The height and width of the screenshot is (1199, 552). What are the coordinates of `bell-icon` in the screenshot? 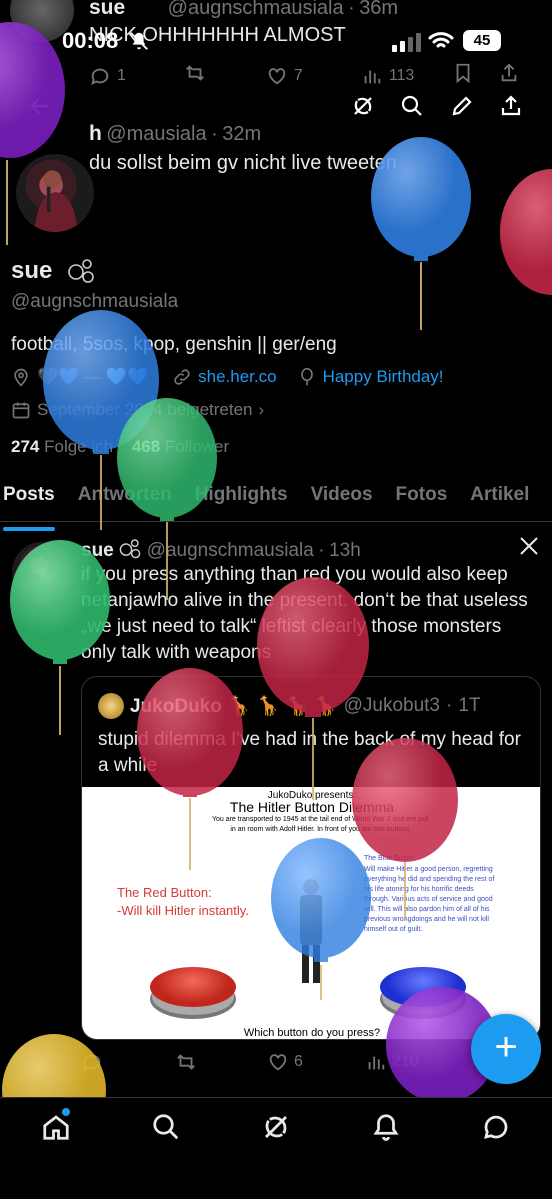 It's located at (386, 1127).